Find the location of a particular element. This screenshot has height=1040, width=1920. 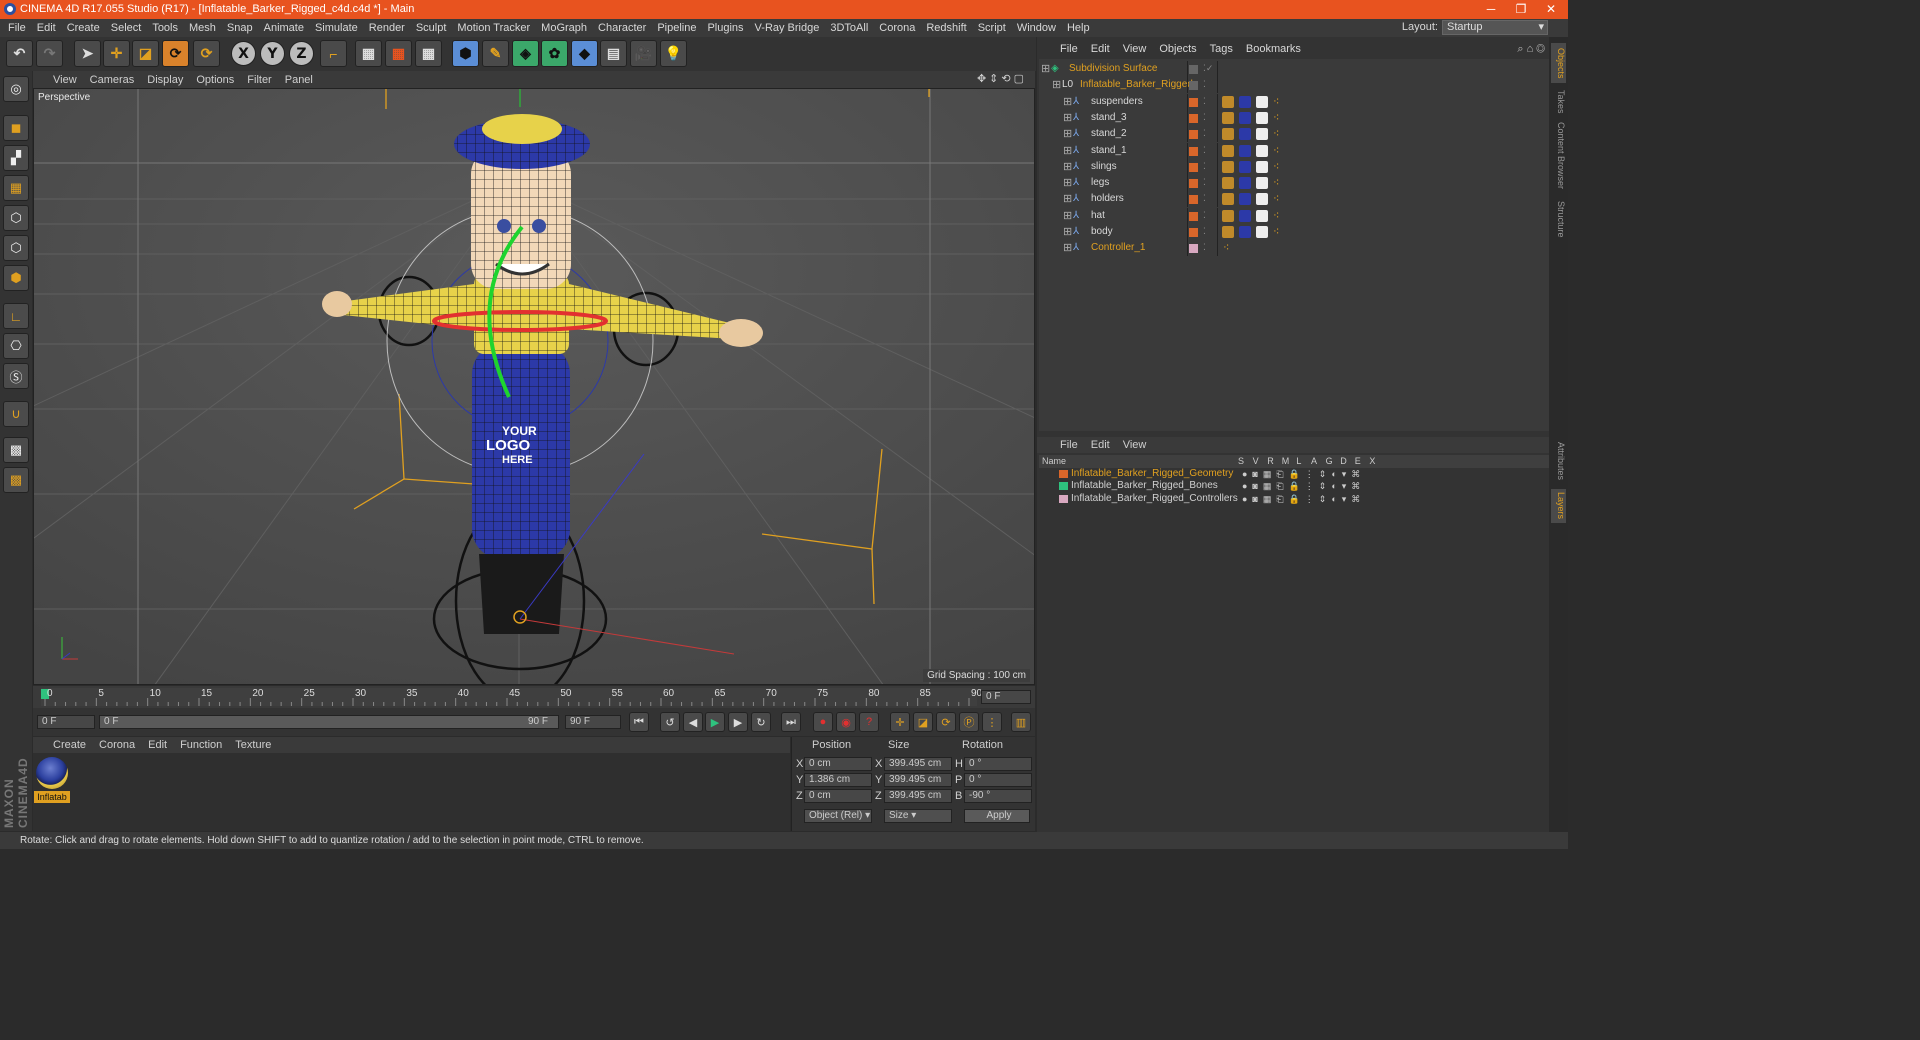

previous-keyframe-icon: ↺ is located at coordinates (670, 722).